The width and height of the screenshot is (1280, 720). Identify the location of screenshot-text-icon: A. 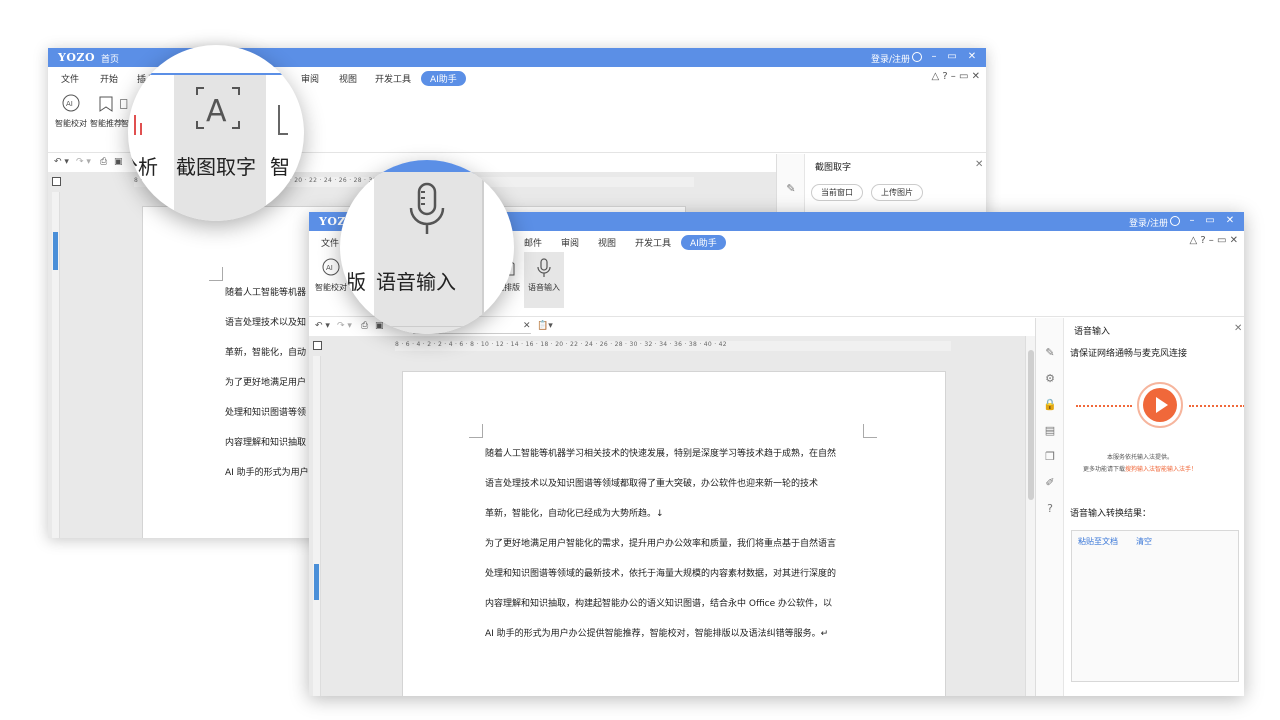
(218, 108).